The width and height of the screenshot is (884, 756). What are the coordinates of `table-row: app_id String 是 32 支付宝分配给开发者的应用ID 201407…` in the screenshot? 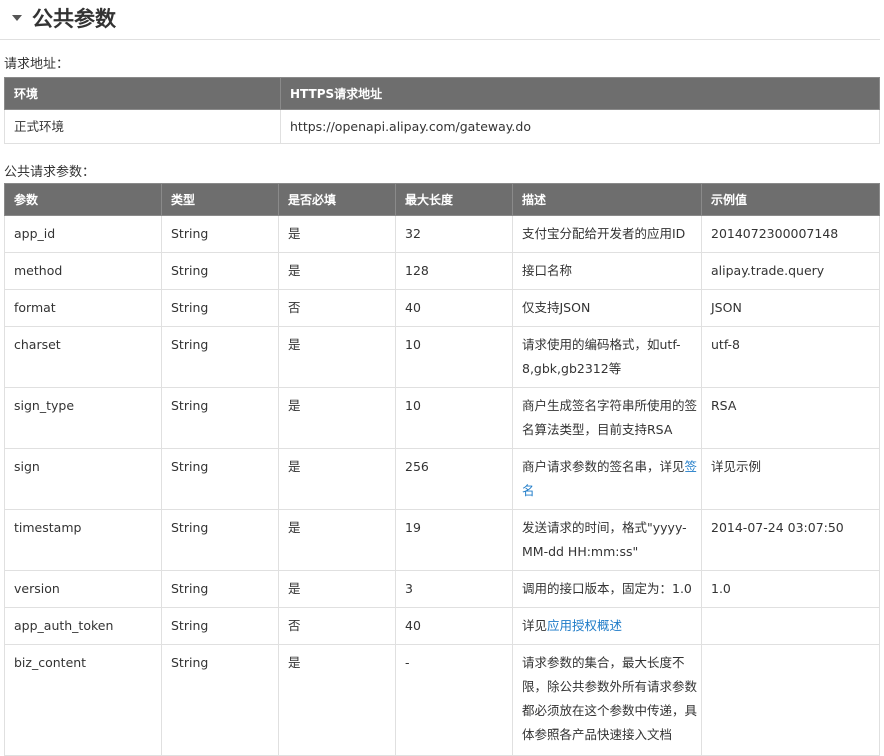 It's located at (442, 234).